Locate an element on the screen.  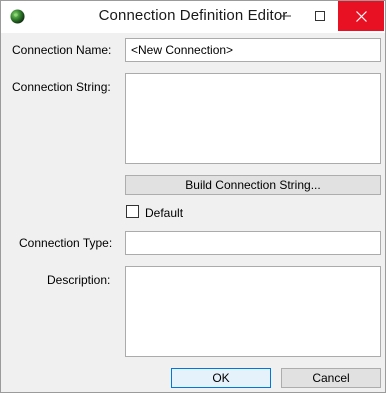
connection-name-field: <New Connection> is located at coordinates (253, 50).